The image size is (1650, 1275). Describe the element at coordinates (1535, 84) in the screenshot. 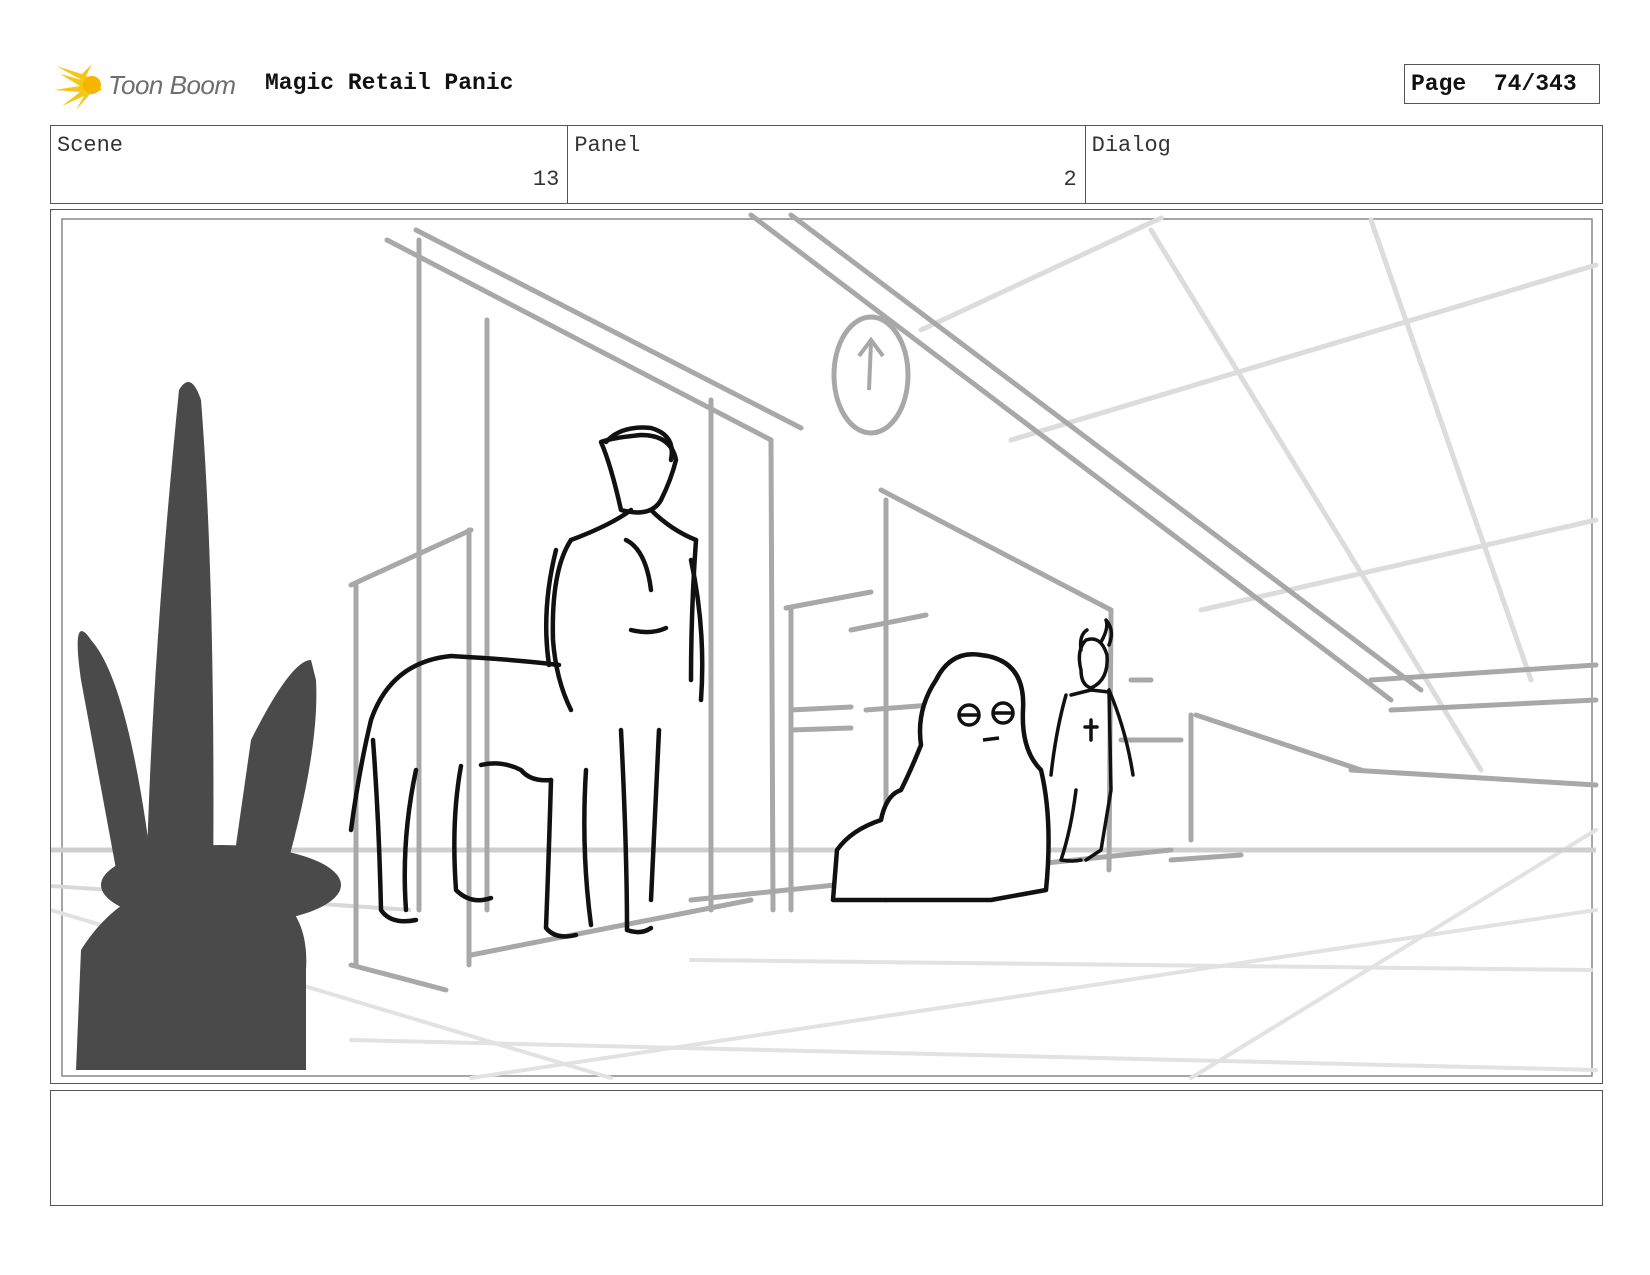

I see `page-number: 74/343` at that location.